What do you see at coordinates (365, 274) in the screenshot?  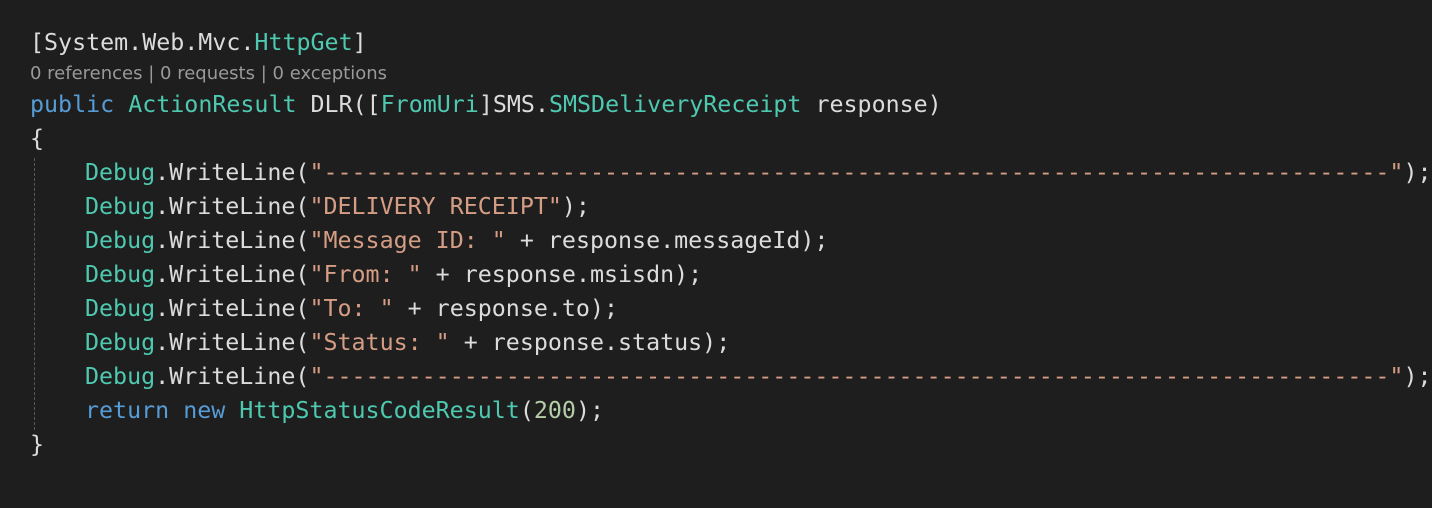 I see `code-token-string: "From: "` at bounding box center [365, 274].